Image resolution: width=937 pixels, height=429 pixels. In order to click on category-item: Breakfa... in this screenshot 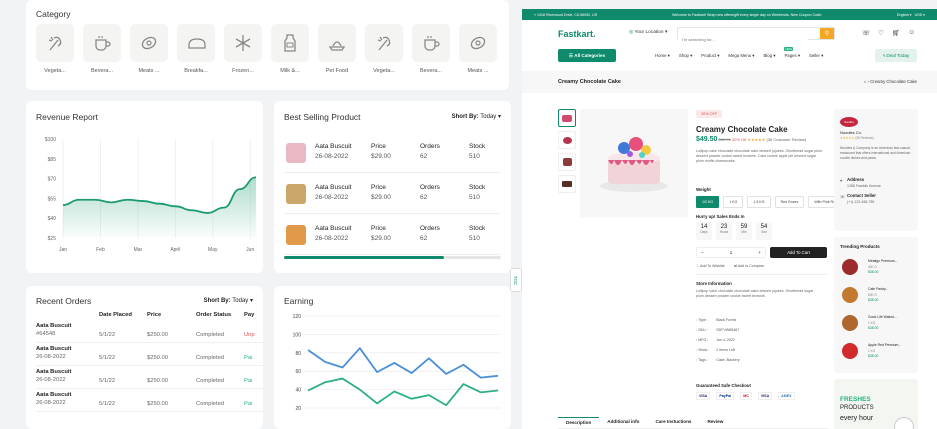, I will do `click(196, 49)`.